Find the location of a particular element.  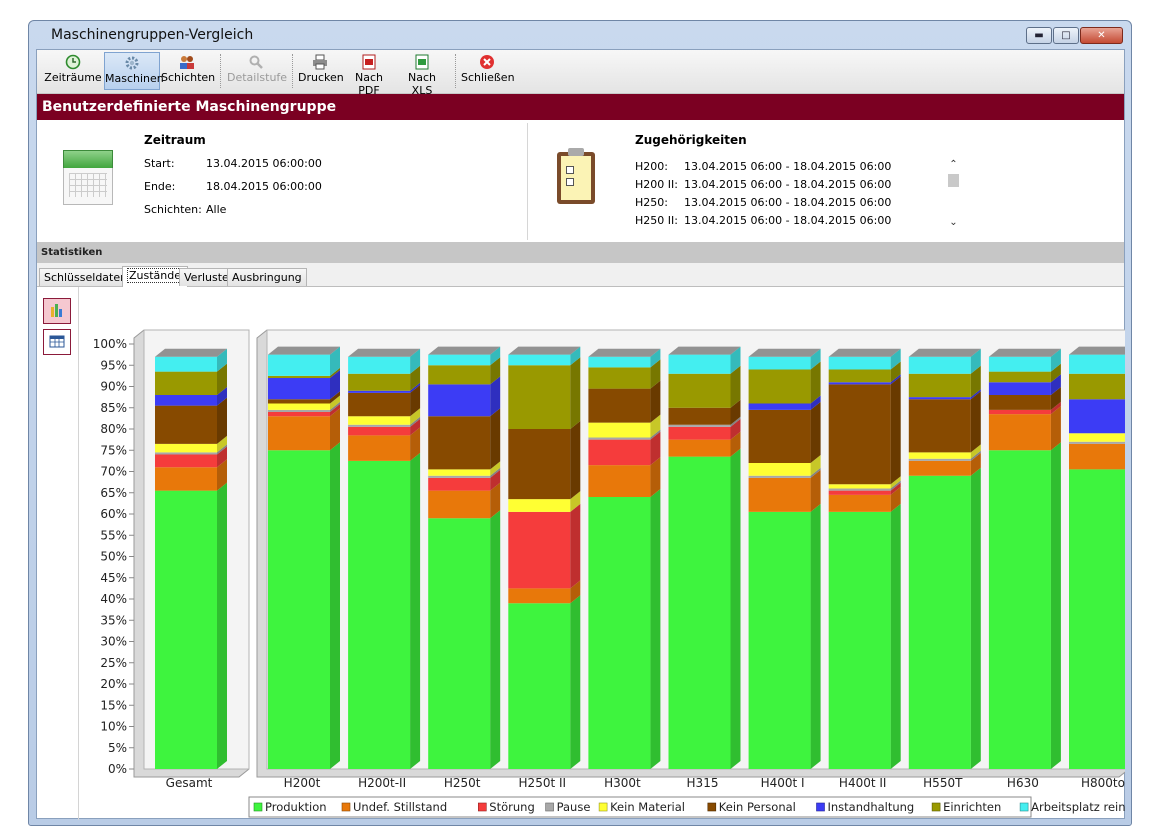

bar-chart-icon is located at coordinates (56, 310).